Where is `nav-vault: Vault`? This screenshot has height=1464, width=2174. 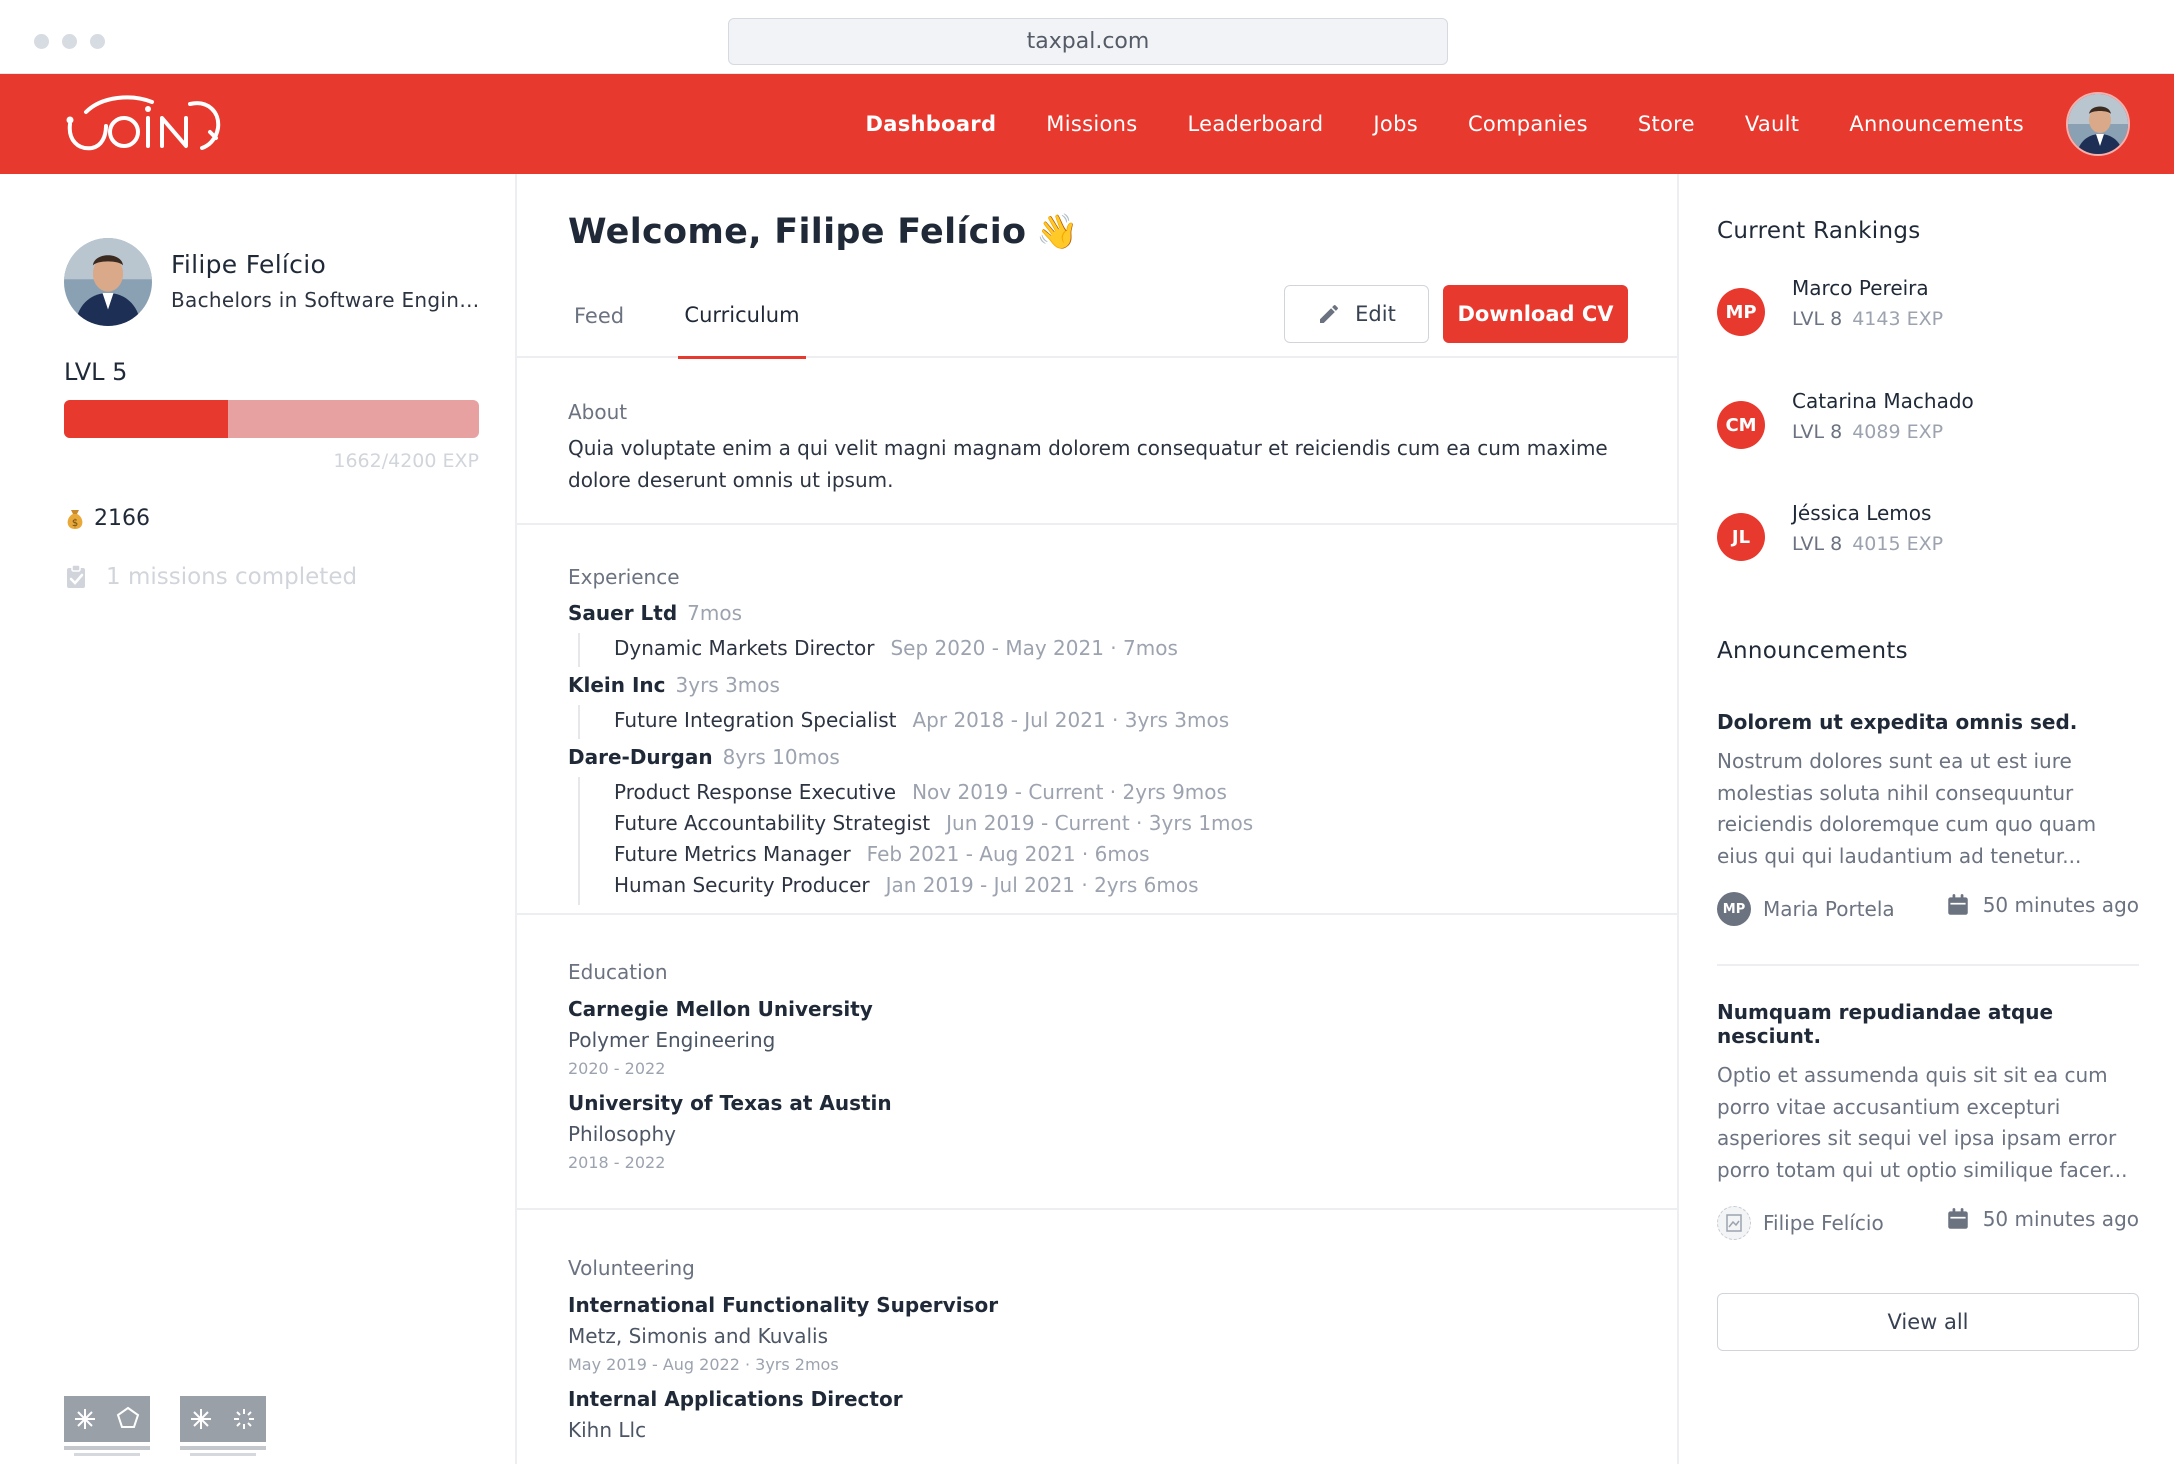 nav-vault: Vault is located at coordinates (1772, 124).